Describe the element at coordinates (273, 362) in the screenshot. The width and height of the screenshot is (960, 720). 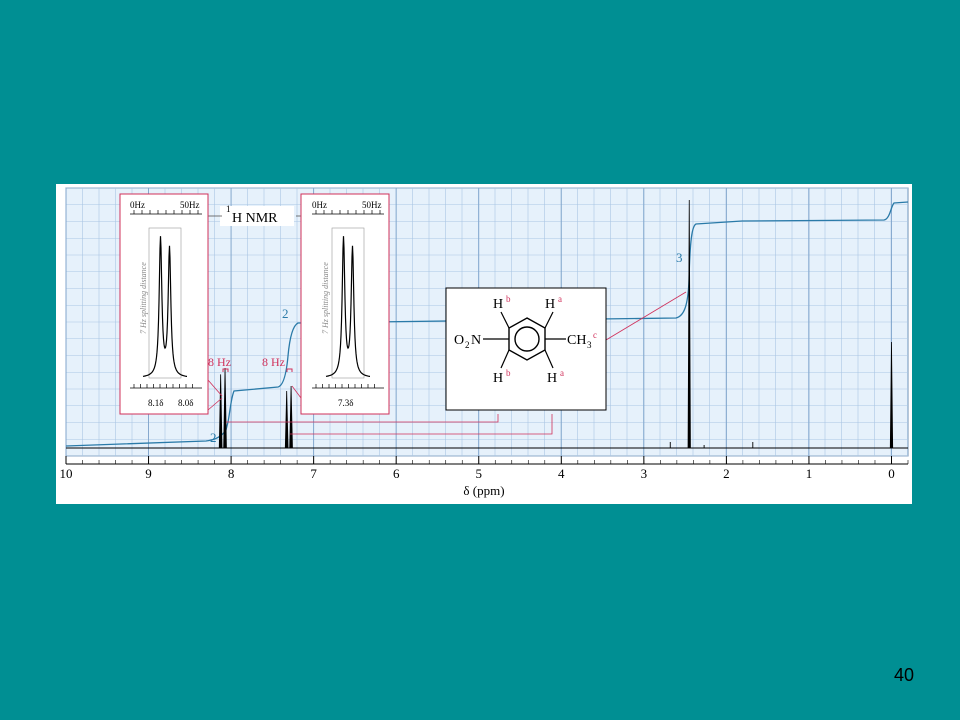
I see `coupling-label-right: 8 Hz` at that location.